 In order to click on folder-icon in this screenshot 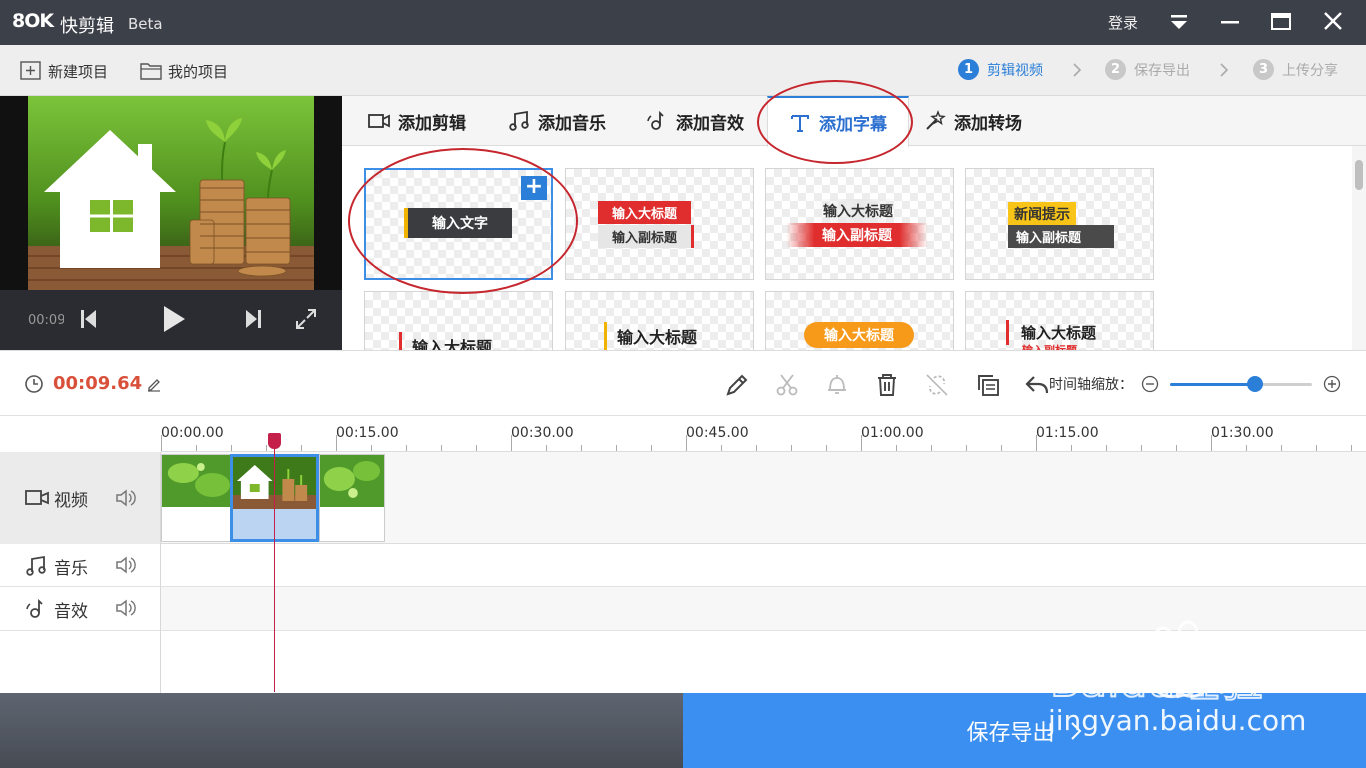, I will do `click(151, 71)`.